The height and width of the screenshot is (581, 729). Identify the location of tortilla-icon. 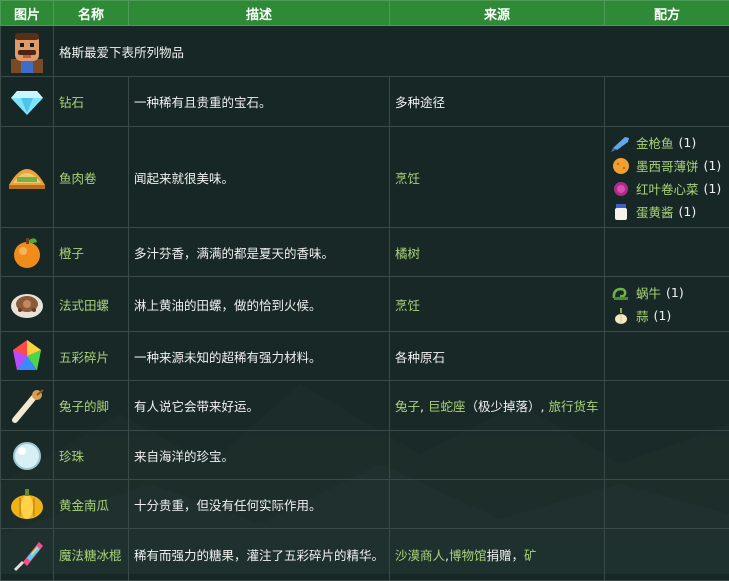
(621, 166).